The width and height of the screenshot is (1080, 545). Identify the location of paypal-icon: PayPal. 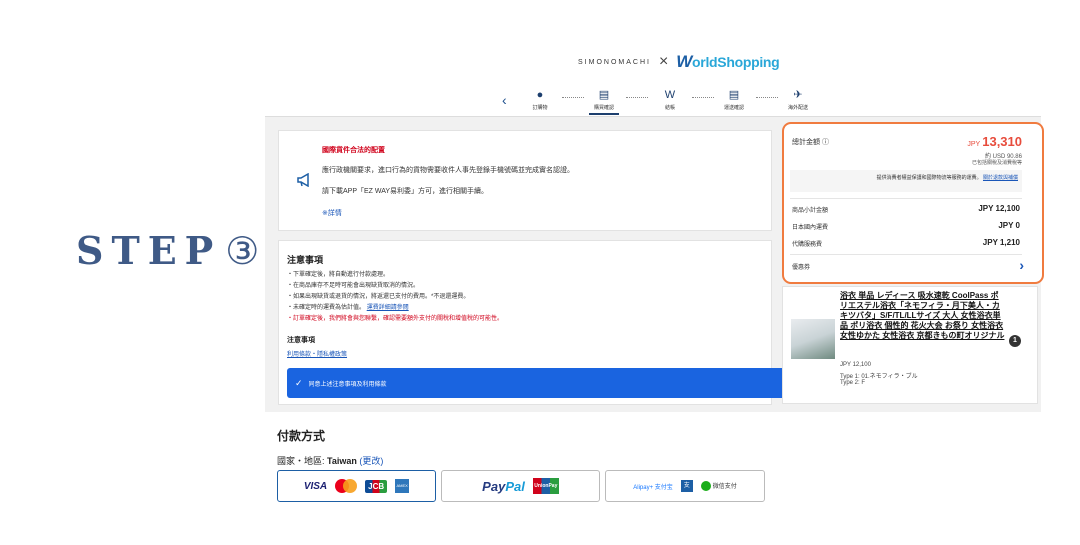
(503, 486).